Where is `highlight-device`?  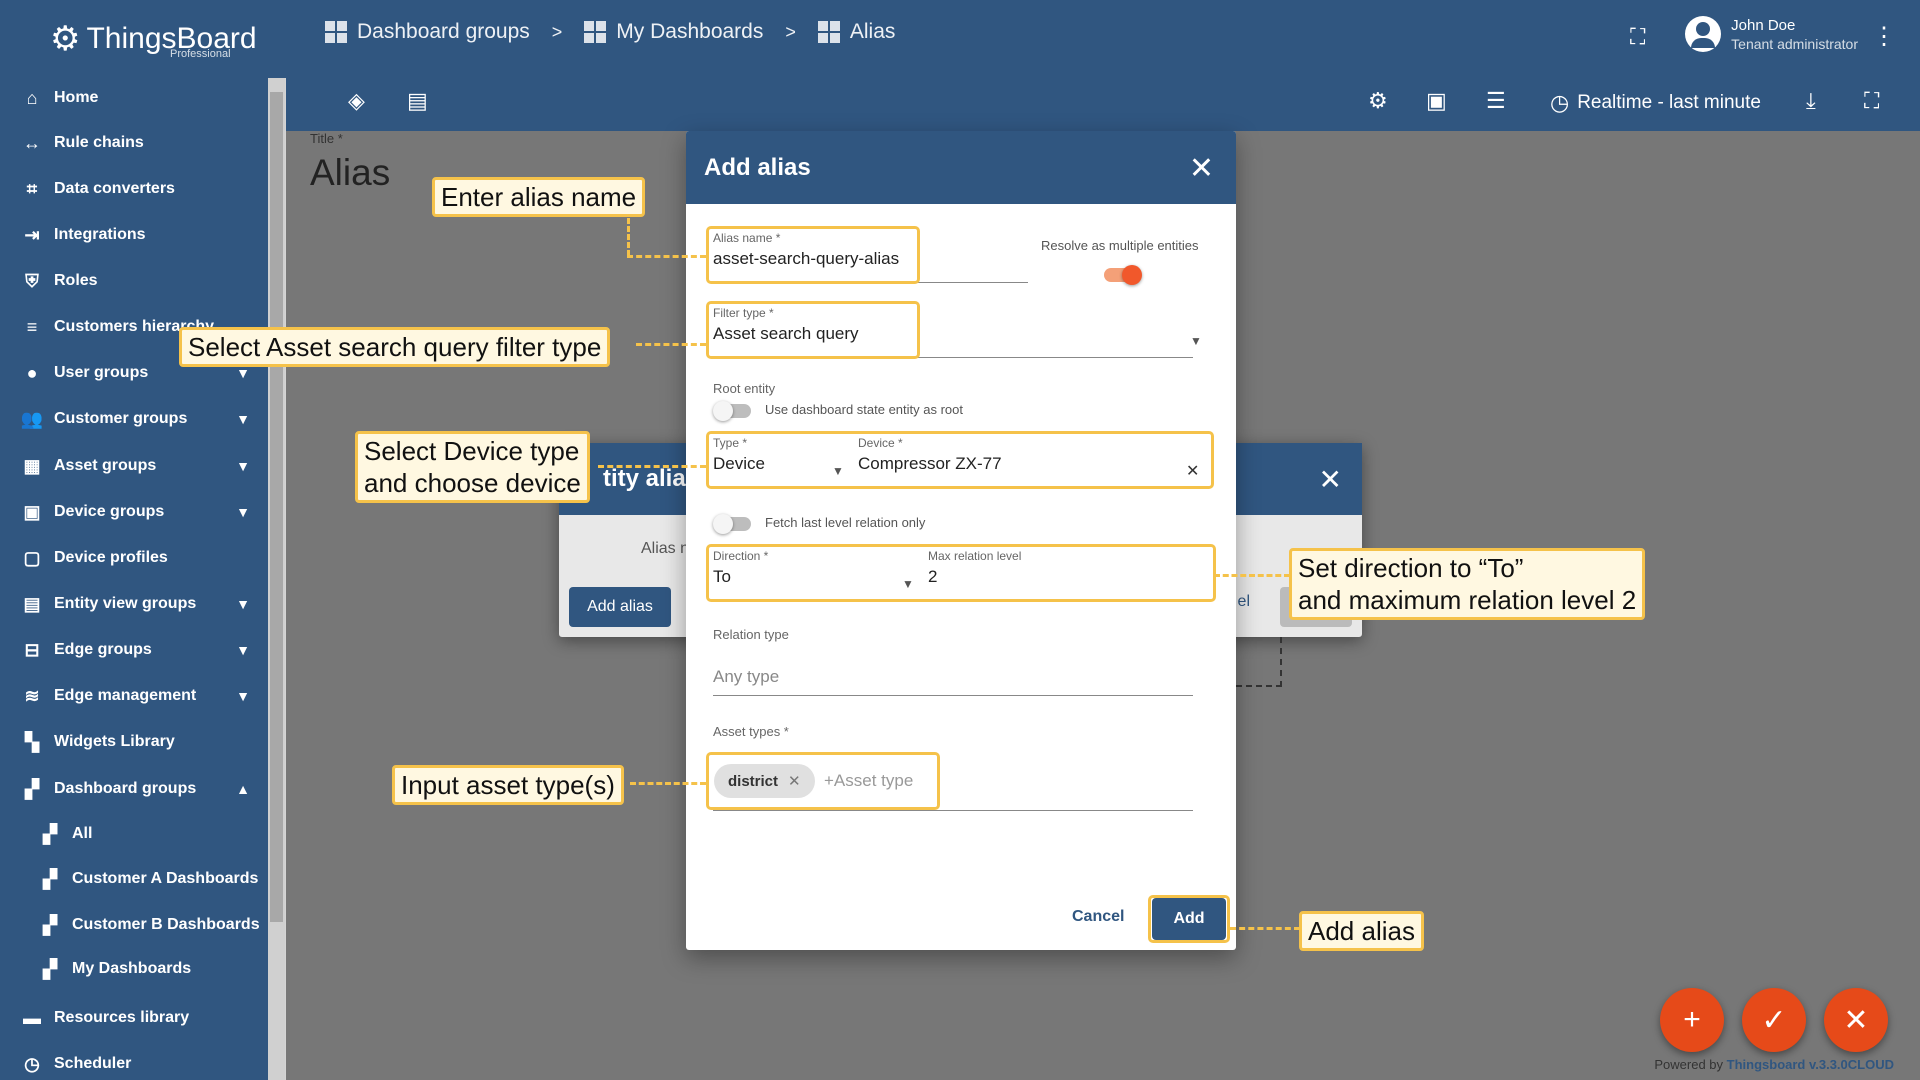 highlight-device is located at coordinates (960, 460).